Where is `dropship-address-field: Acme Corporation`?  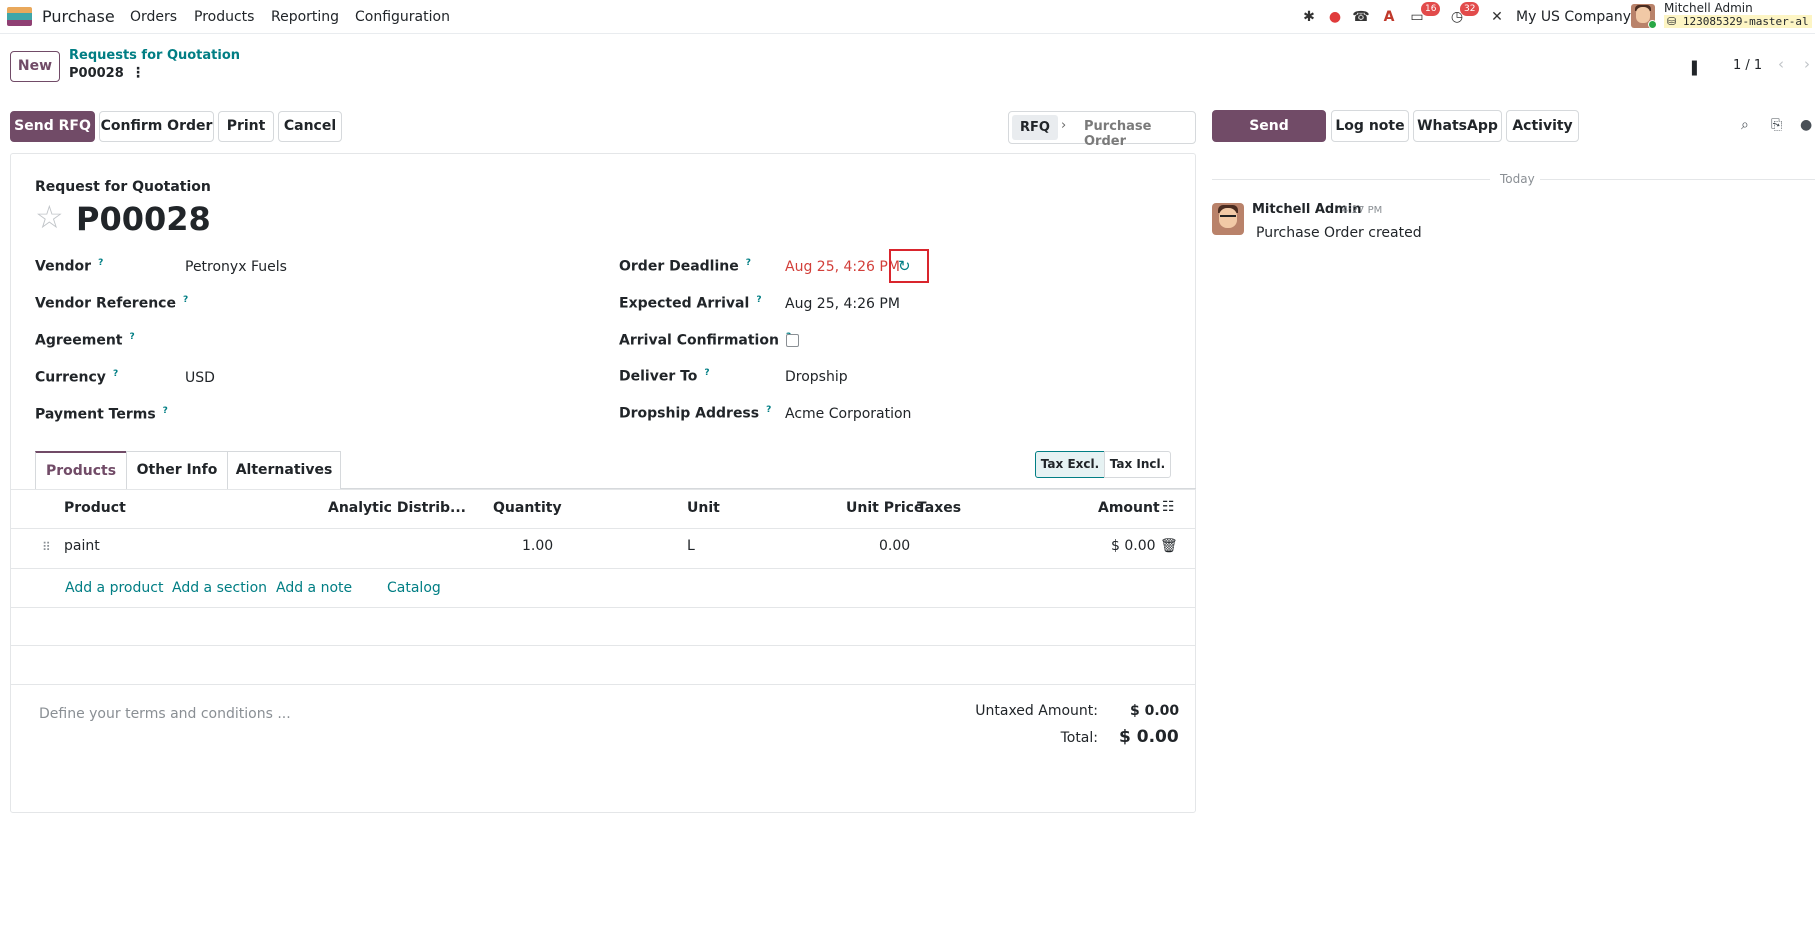
dropship-address-field: Acme Corporation is located at coordinates (848, 414).